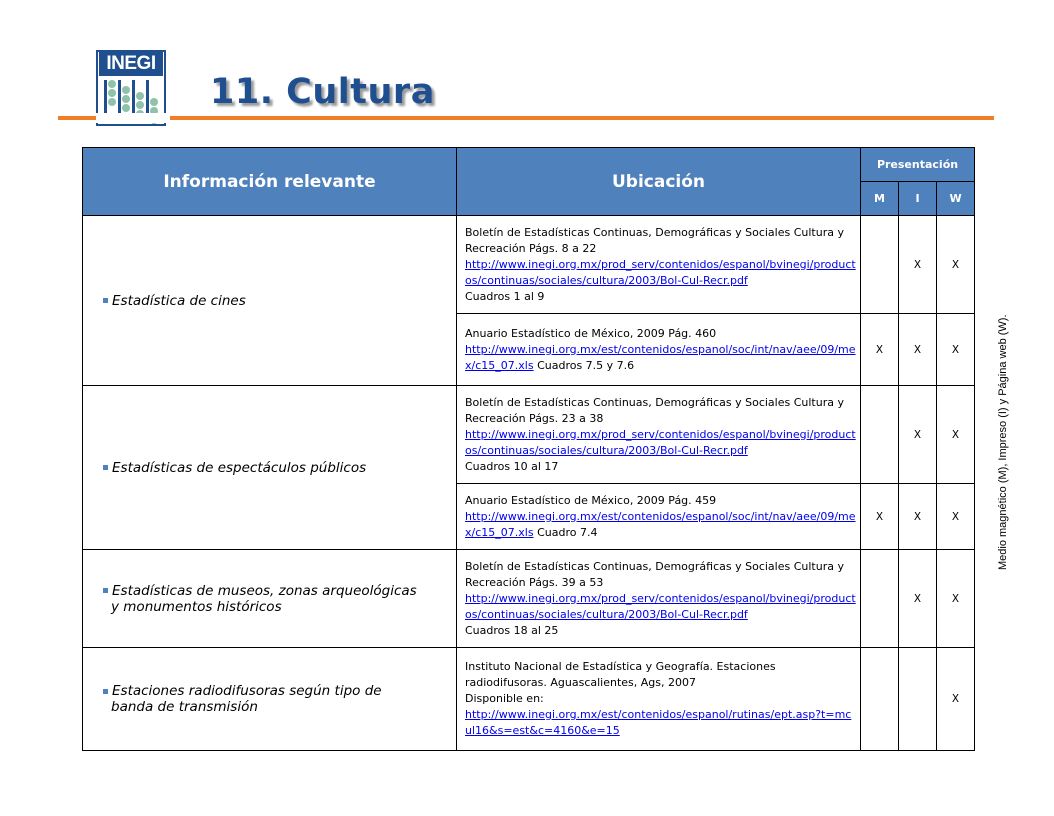 This screenshot has width=1054, height=816. I want to click on topic-label: Estaciones radiodifusoras según tipo de, so click(247, 691).